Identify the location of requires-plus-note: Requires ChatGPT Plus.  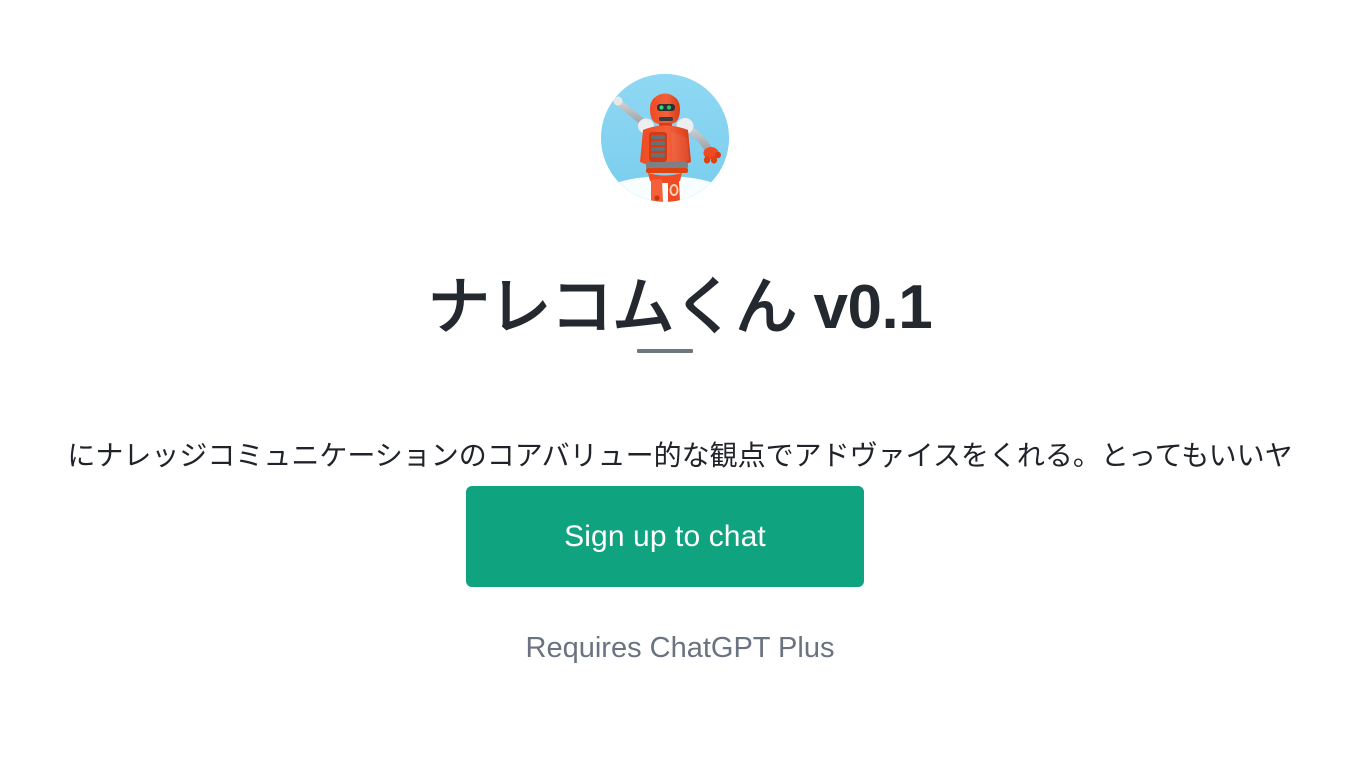
(680, 648).